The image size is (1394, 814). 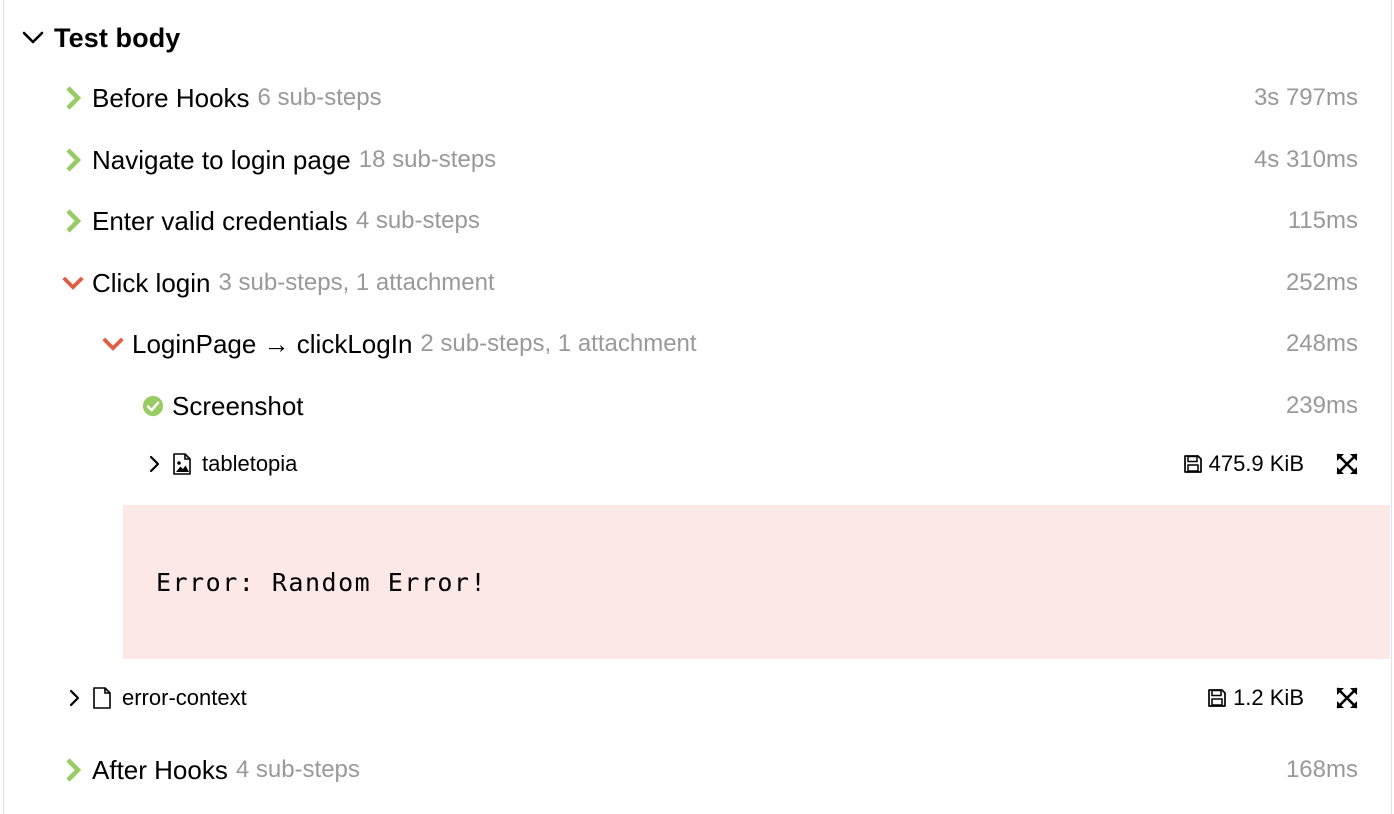 What do you see at coordinates (752, 464) in the screenshot?
I see `attachment-row-tabletopia: tabletopia 475.9 KiB` at bounding box center [752, 464].